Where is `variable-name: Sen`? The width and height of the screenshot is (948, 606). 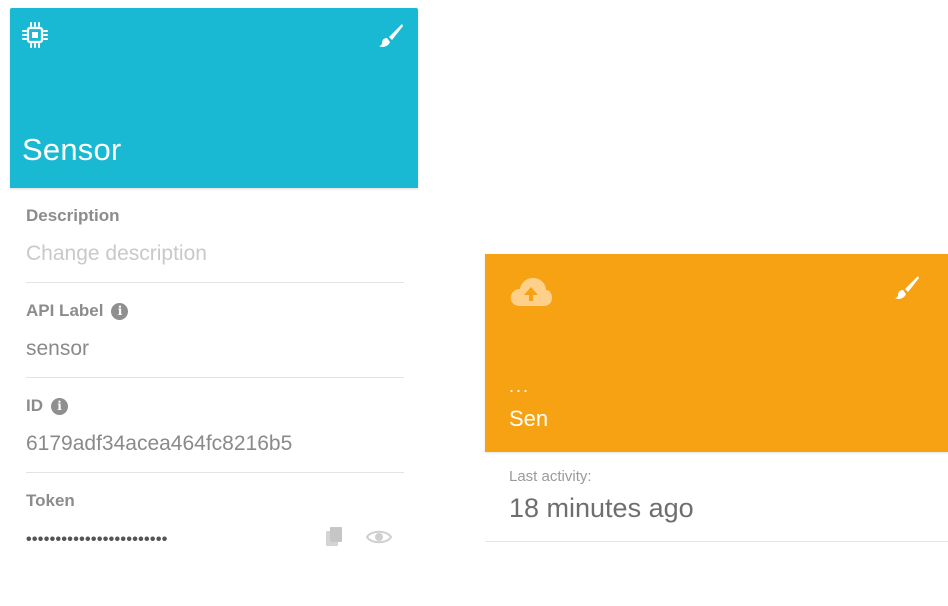
variable-name: Sen is located at coordinates (529, 418).